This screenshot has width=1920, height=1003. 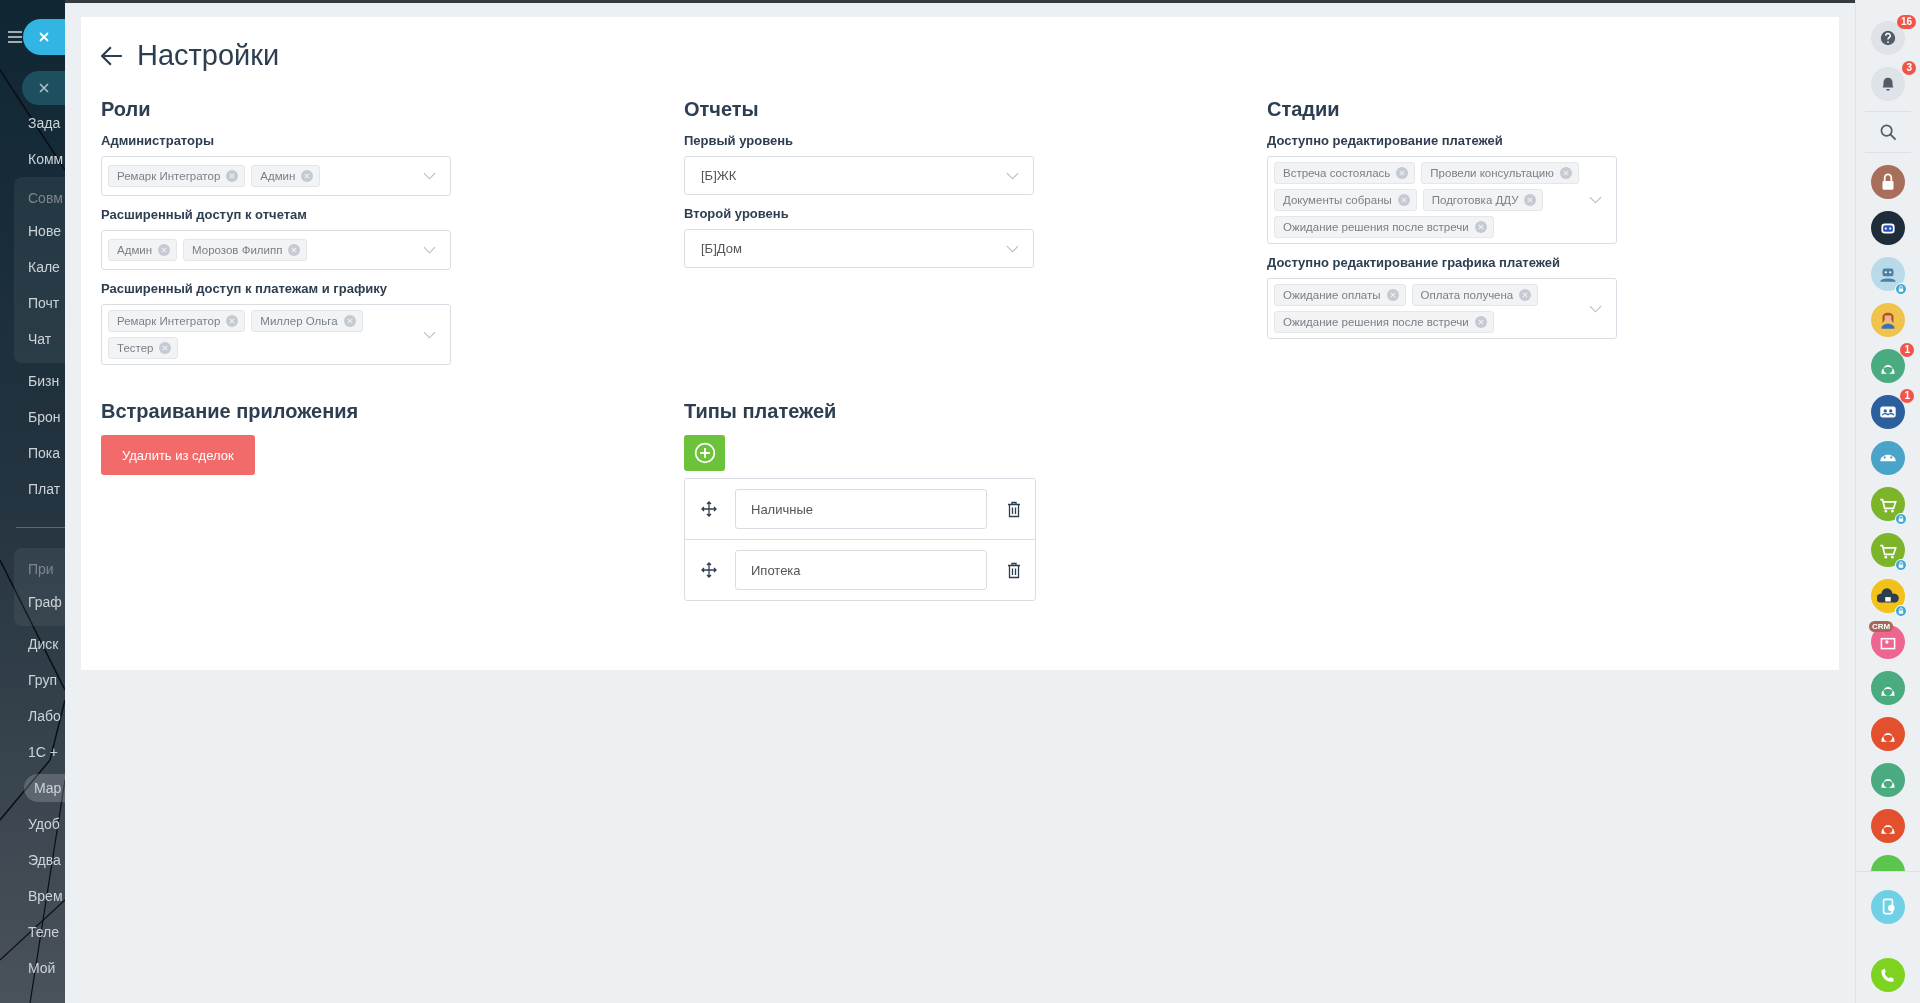 What do you see at coordinates (32, 159) in the screenshot?
I see `menu-item: Комм` at bounding box center [32, 159].